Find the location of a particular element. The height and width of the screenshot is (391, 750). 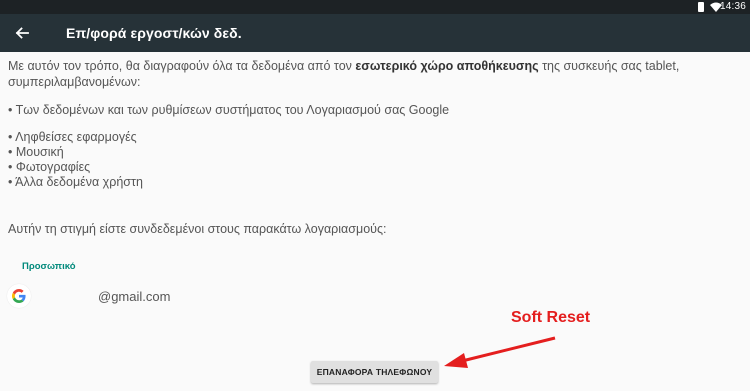

status-time: 14:36 is located at coordinates (732, 6).